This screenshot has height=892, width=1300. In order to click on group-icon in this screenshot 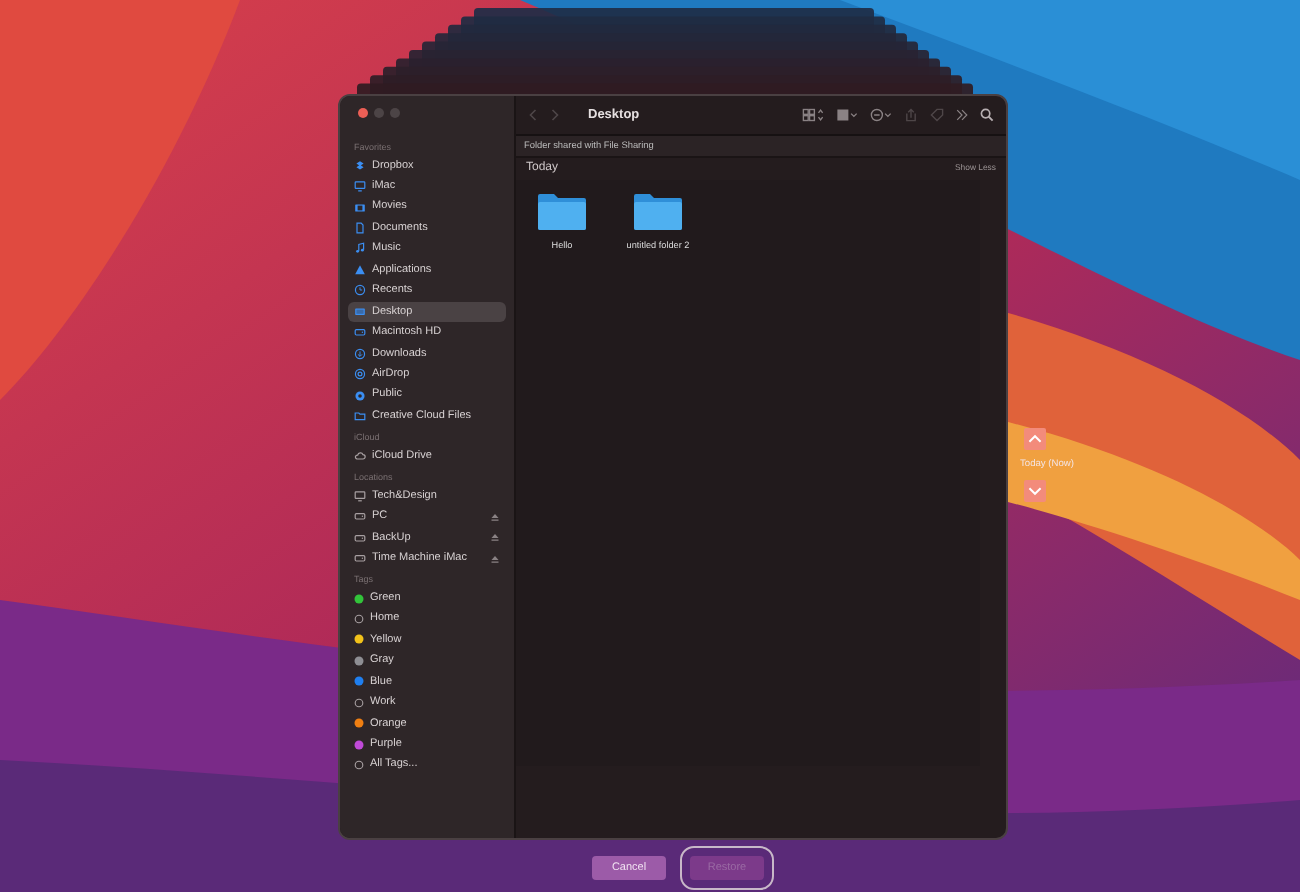, I will do `click(847, 115)`.